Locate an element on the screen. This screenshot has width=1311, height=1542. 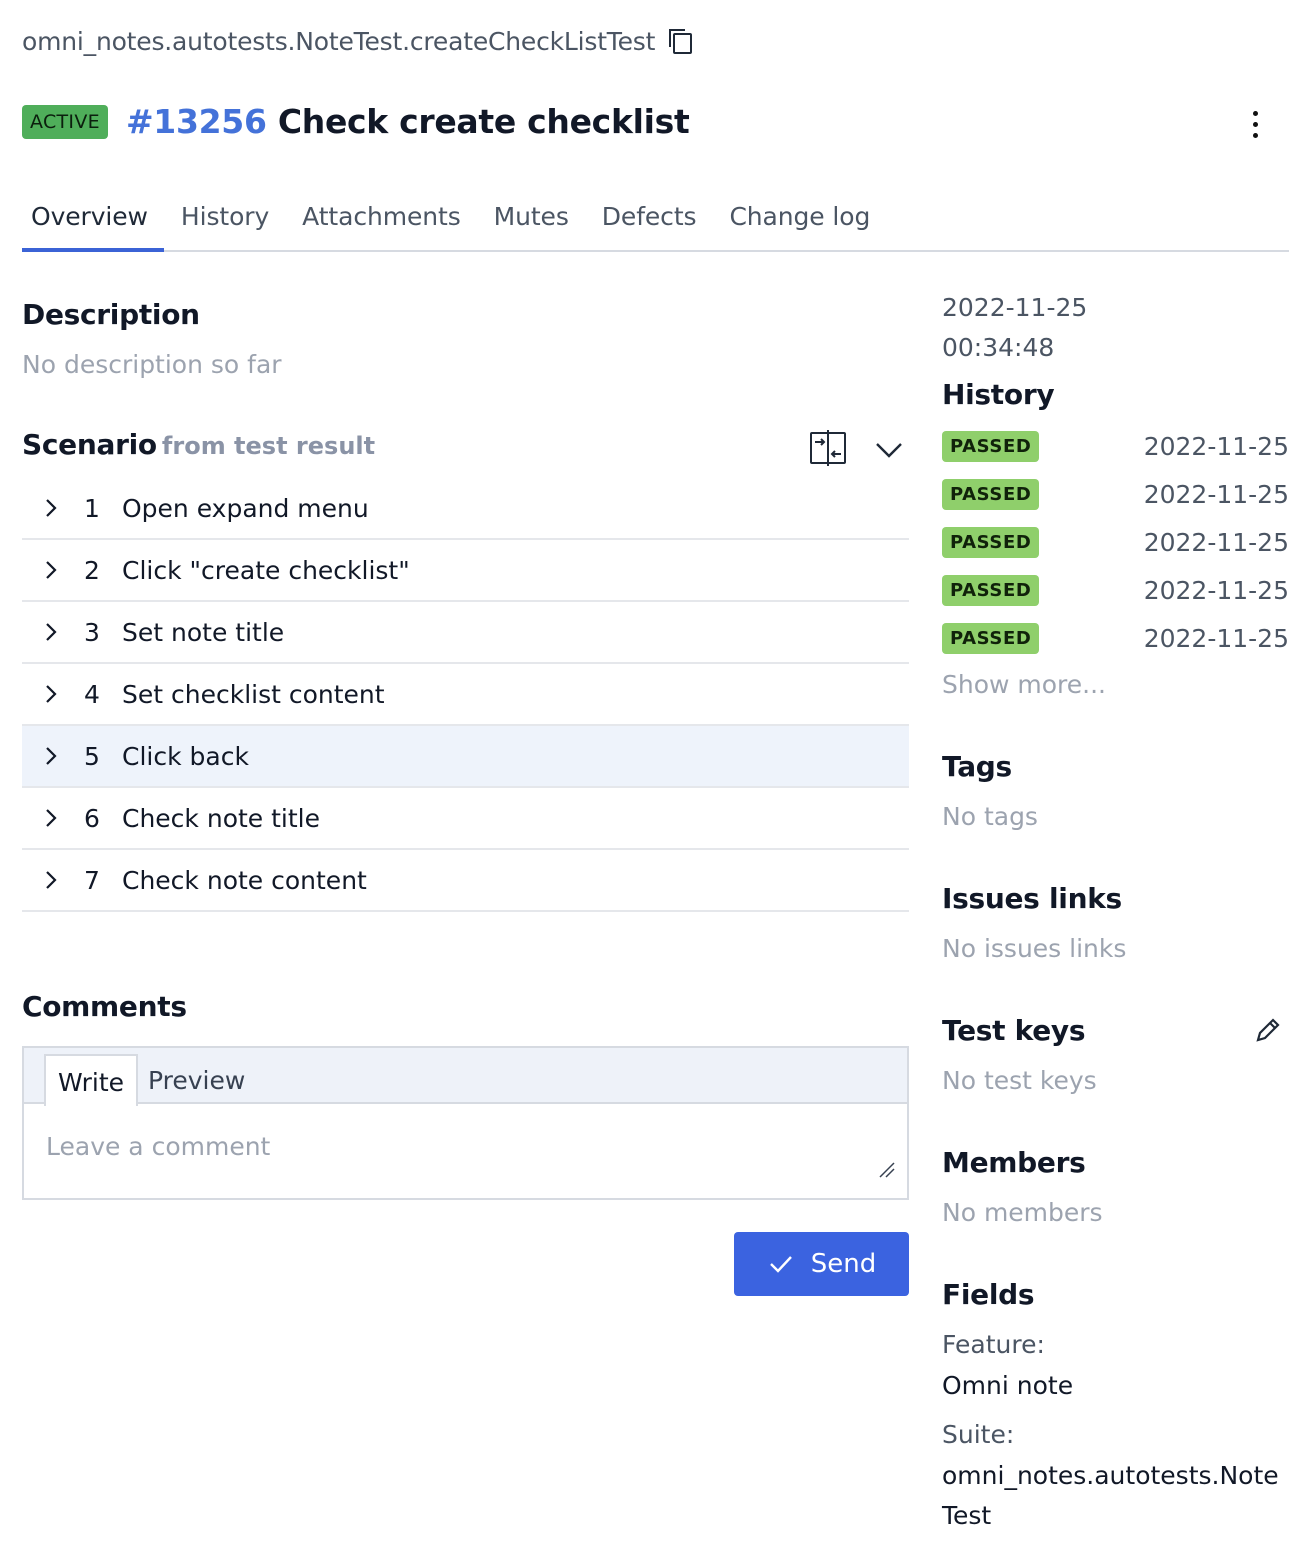
tags-empty: No tags is located at coordinates (990, 816).